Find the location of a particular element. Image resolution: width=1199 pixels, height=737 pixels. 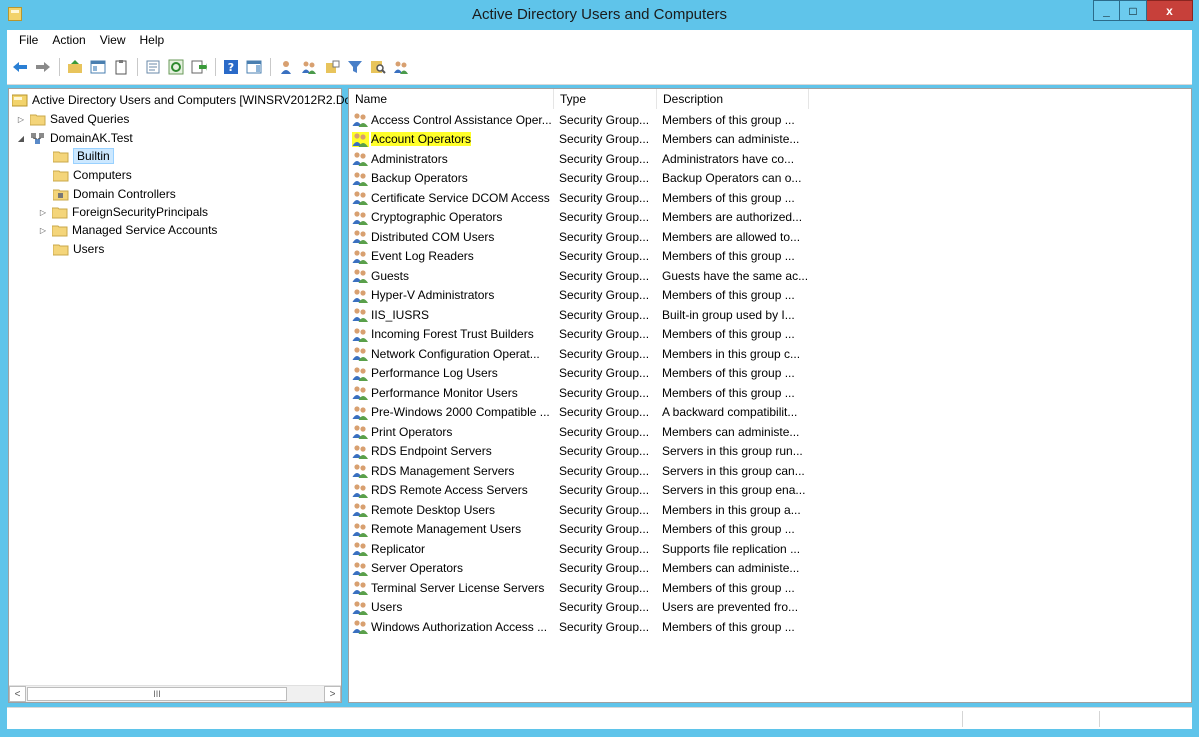

back-arrow-icon is located at coordinates (20, 67).